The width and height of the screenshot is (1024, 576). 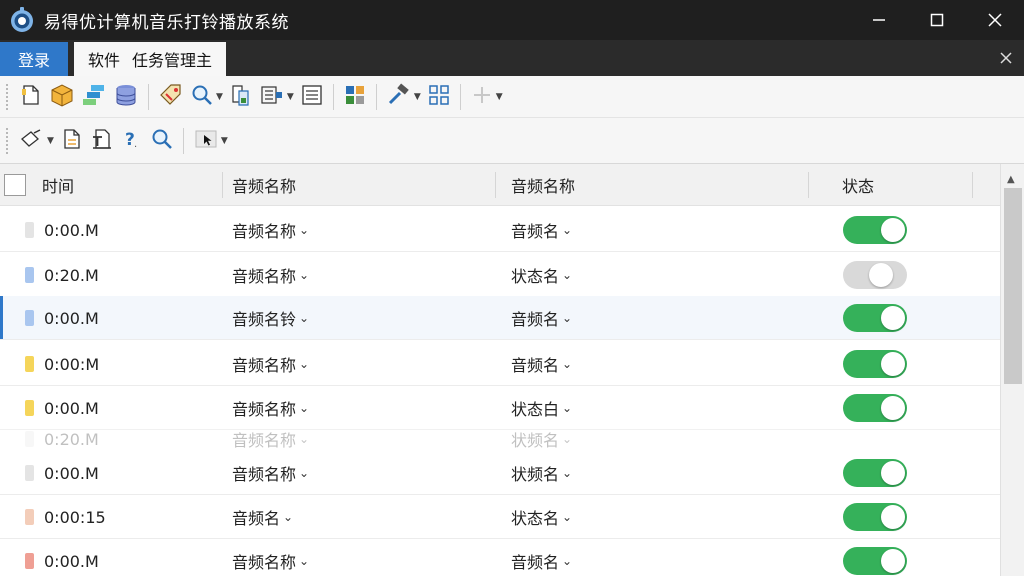 What do you see at coordinates (264, 440) in the screenshot?
I see `audio-name-text: 音频名称` at bounding box center [264, 440].